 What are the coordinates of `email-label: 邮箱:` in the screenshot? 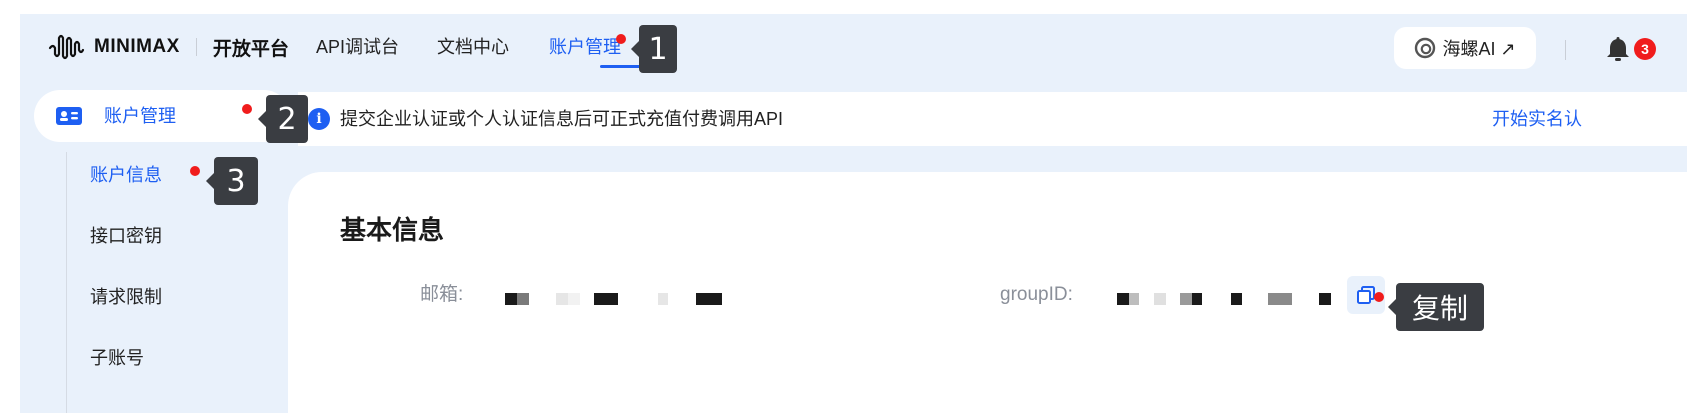 It's located at (442, 294).